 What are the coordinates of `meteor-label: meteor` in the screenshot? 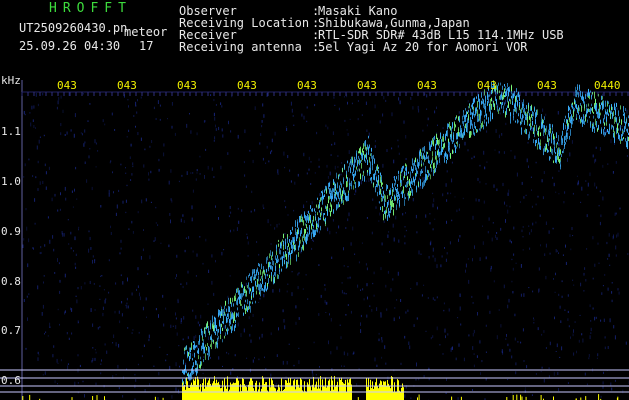 It's located at (146, 32).